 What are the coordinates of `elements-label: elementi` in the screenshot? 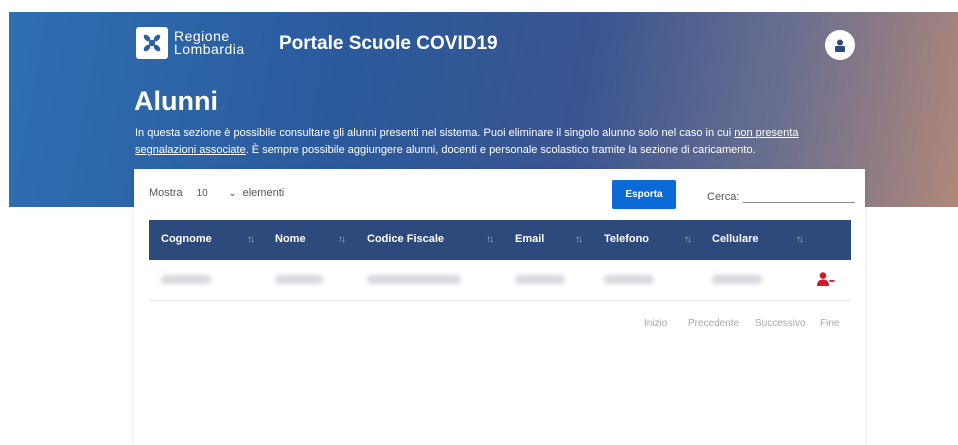 It's located at (263, 193).